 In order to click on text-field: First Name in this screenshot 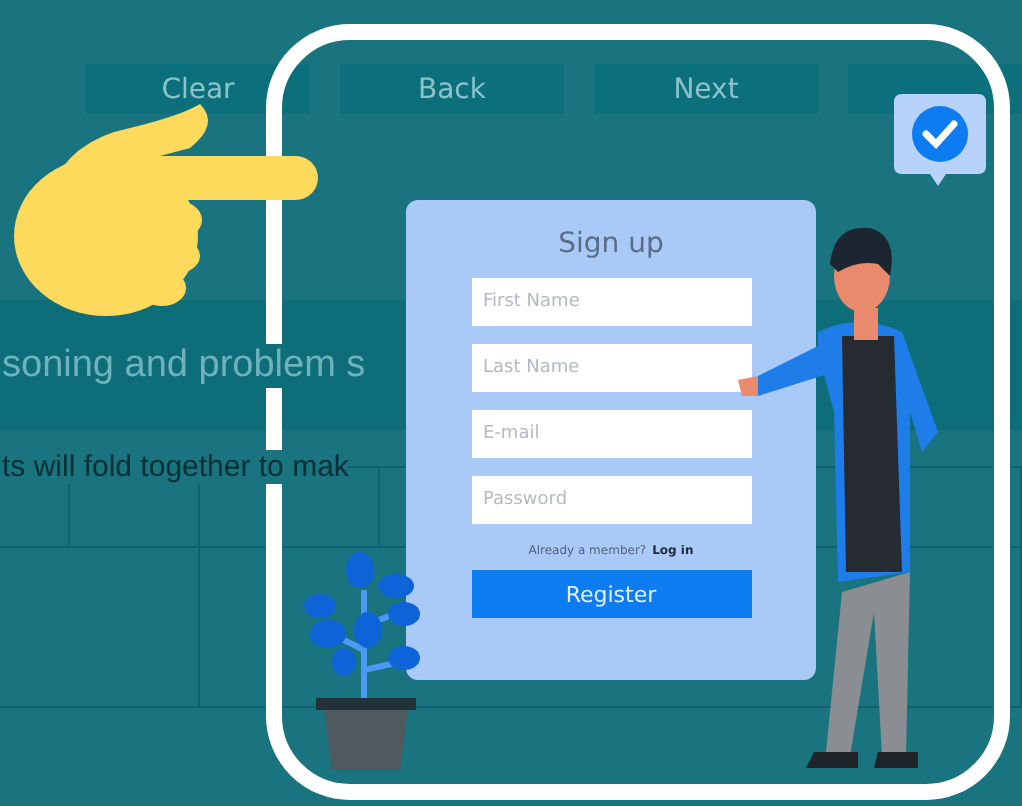, I will do `click(611, 302)`.